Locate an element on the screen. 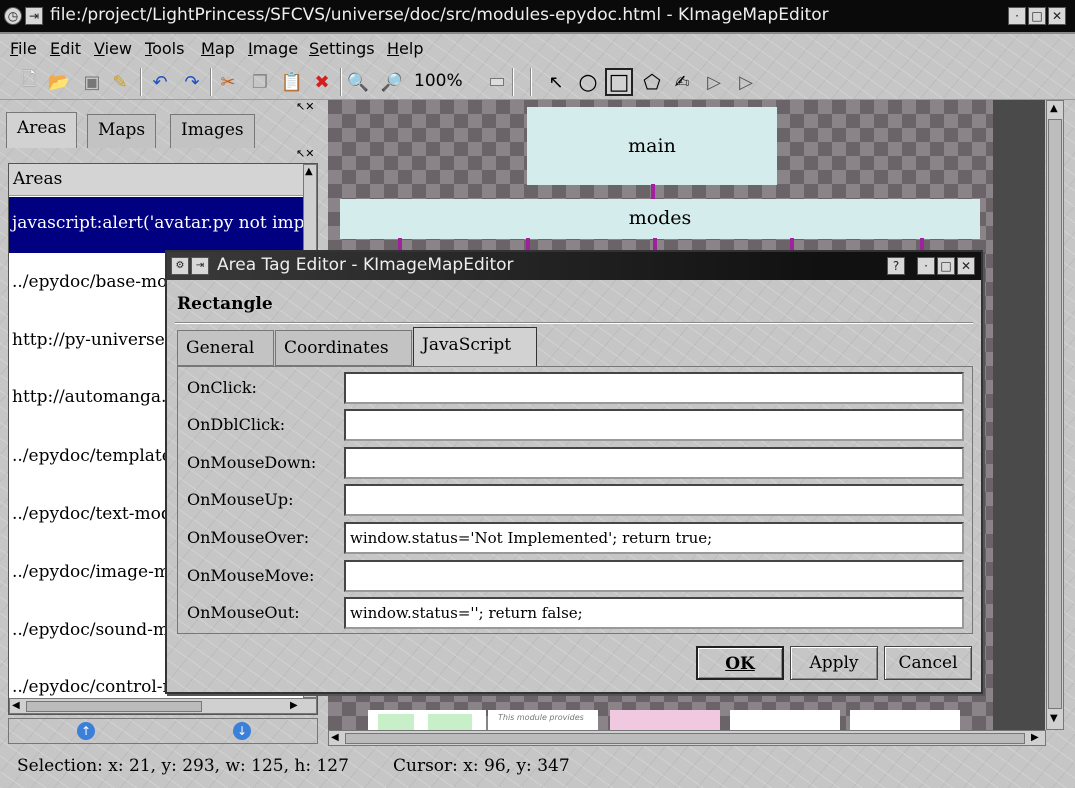 This screenshot has width=1075, height=788. vscroll-thumb is located at coordinates (1055, 414).